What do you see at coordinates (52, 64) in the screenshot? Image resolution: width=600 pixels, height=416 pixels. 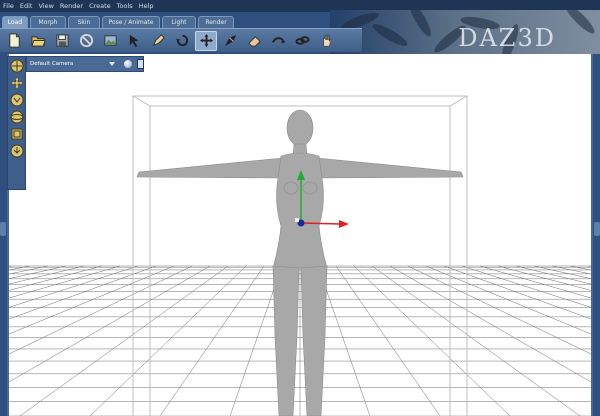 I see `camera-label: Default Camera` at bounding box center [52, 64].